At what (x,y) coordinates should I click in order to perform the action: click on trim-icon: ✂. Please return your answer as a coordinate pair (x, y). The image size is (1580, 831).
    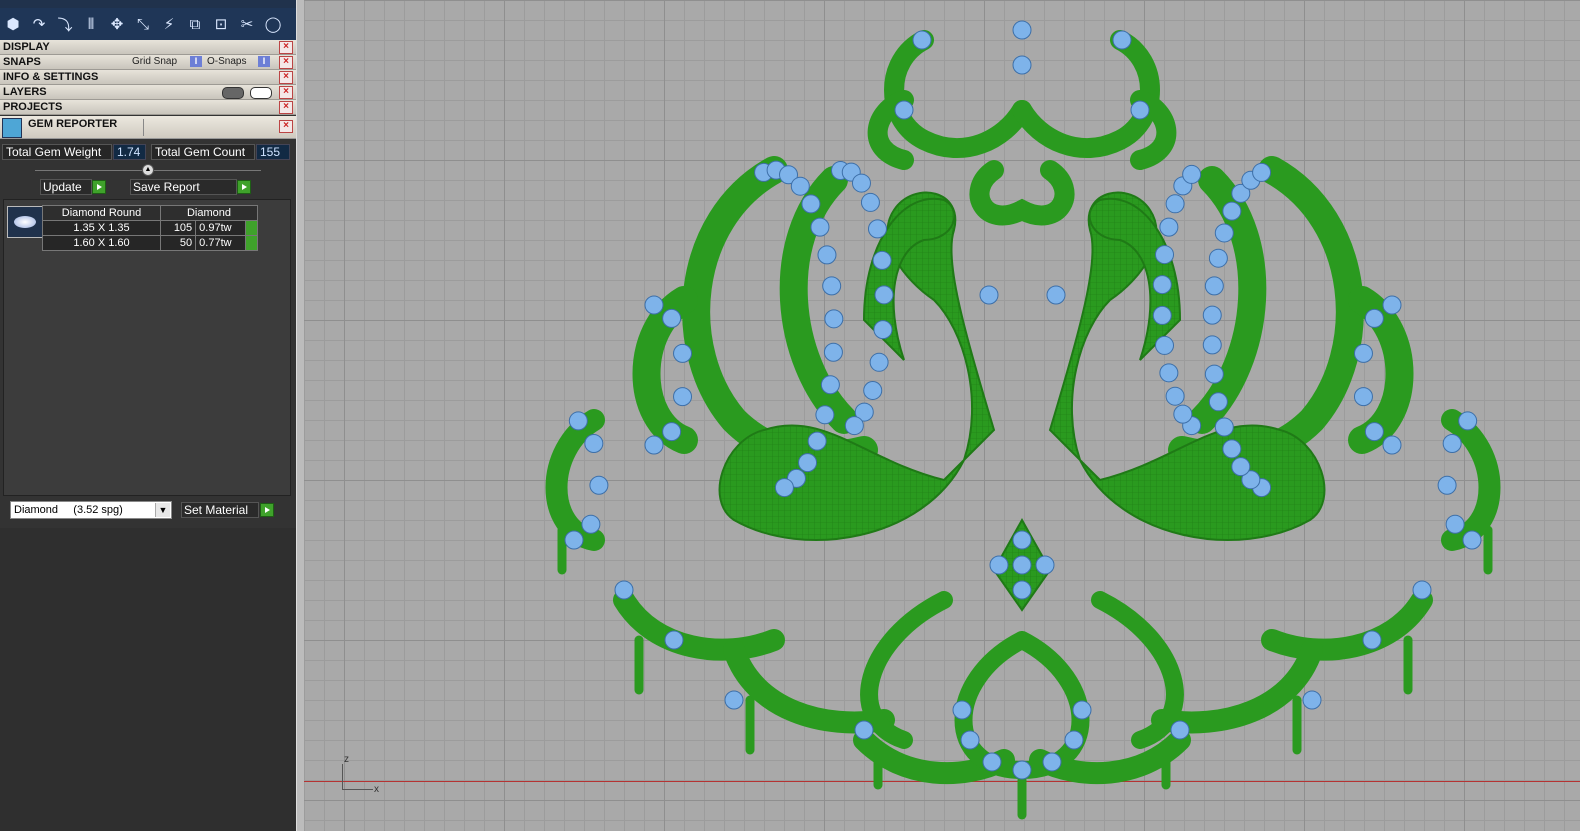
    Looking at the image, I should click on (247, 24).